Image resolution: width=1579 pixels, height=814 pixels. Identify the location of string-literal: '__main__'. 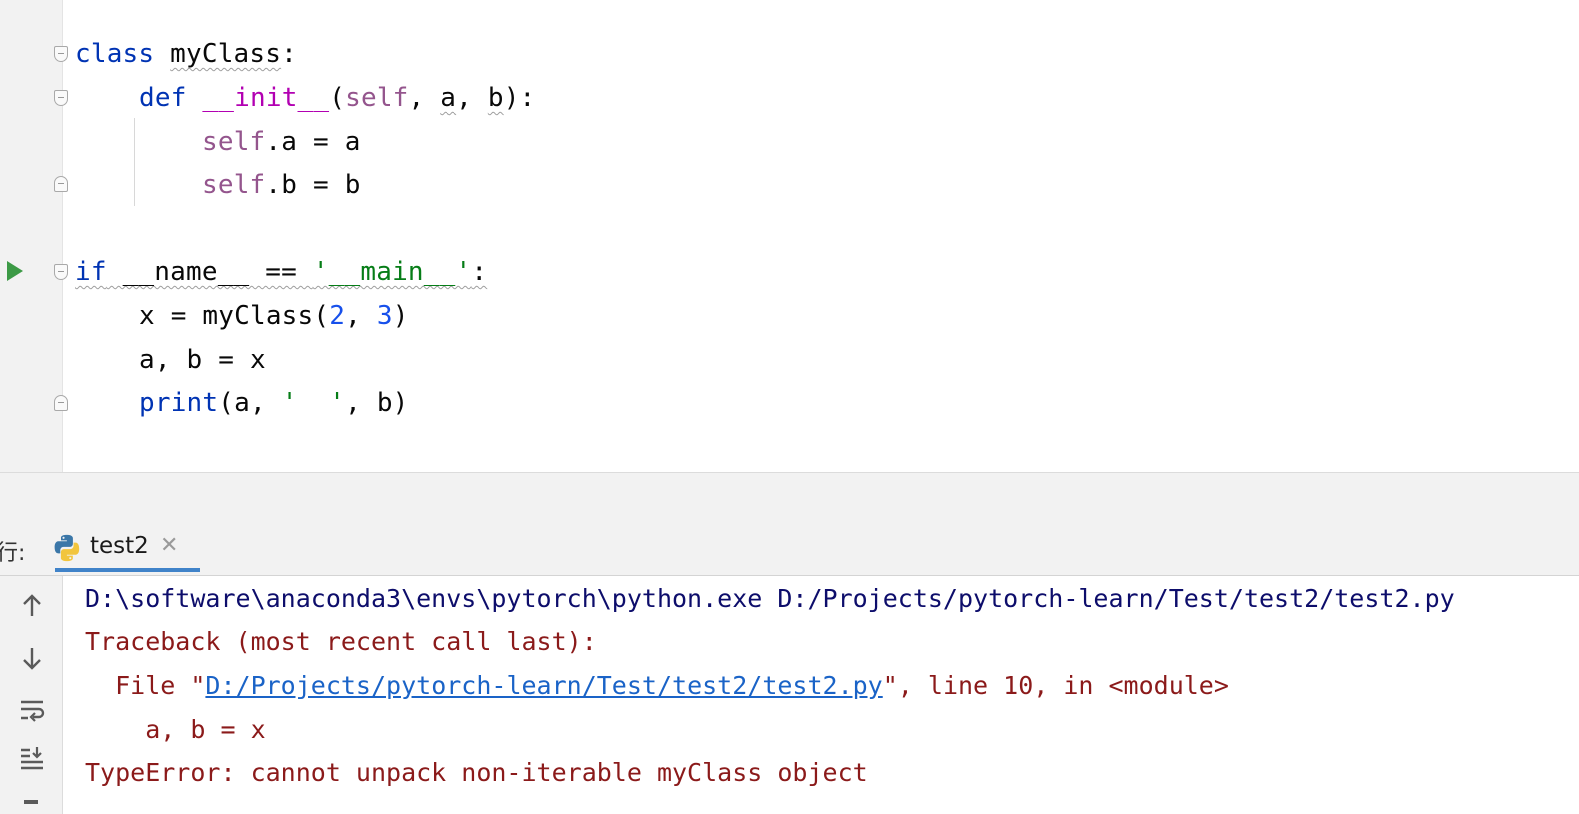
(392, 272).